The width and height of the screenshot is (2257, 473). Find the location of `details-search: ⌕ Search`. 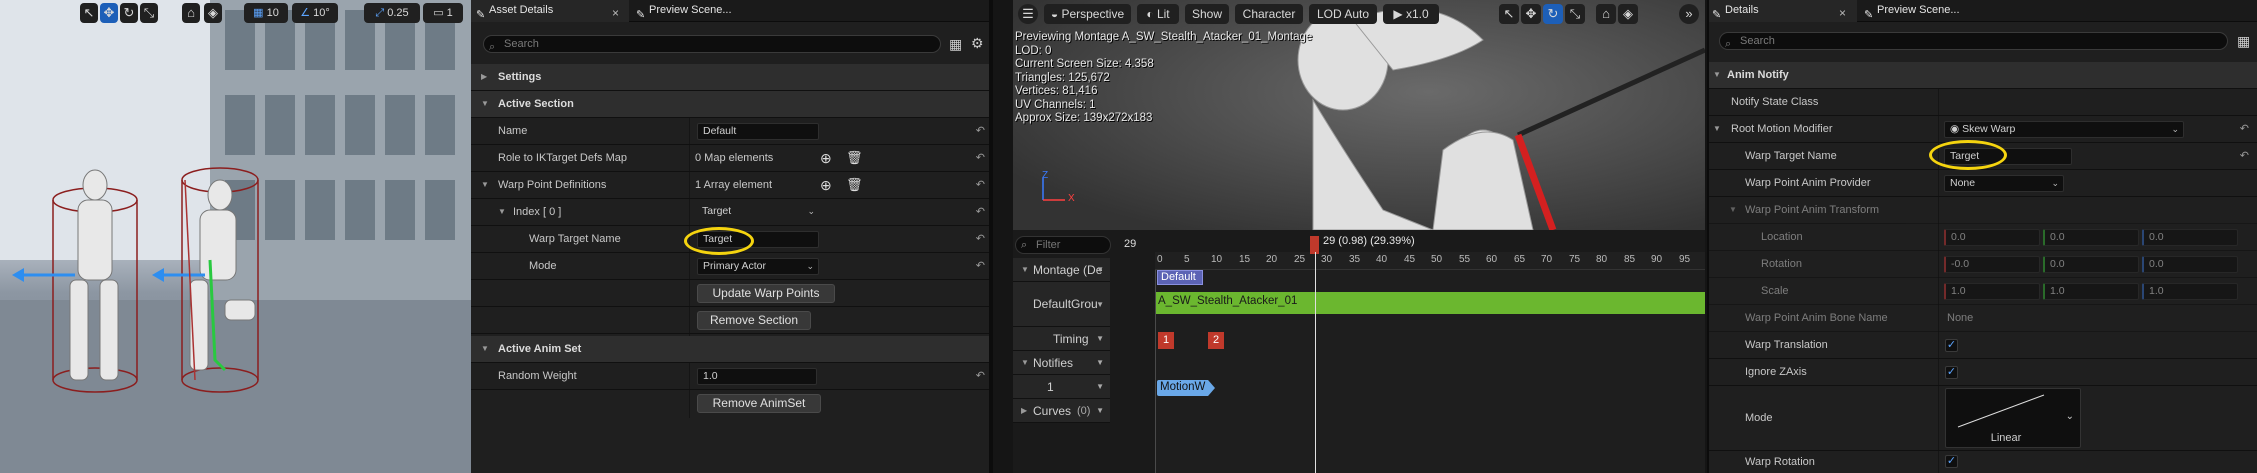

details-search: ⌕ Search is located at coordinates (1973, 41).